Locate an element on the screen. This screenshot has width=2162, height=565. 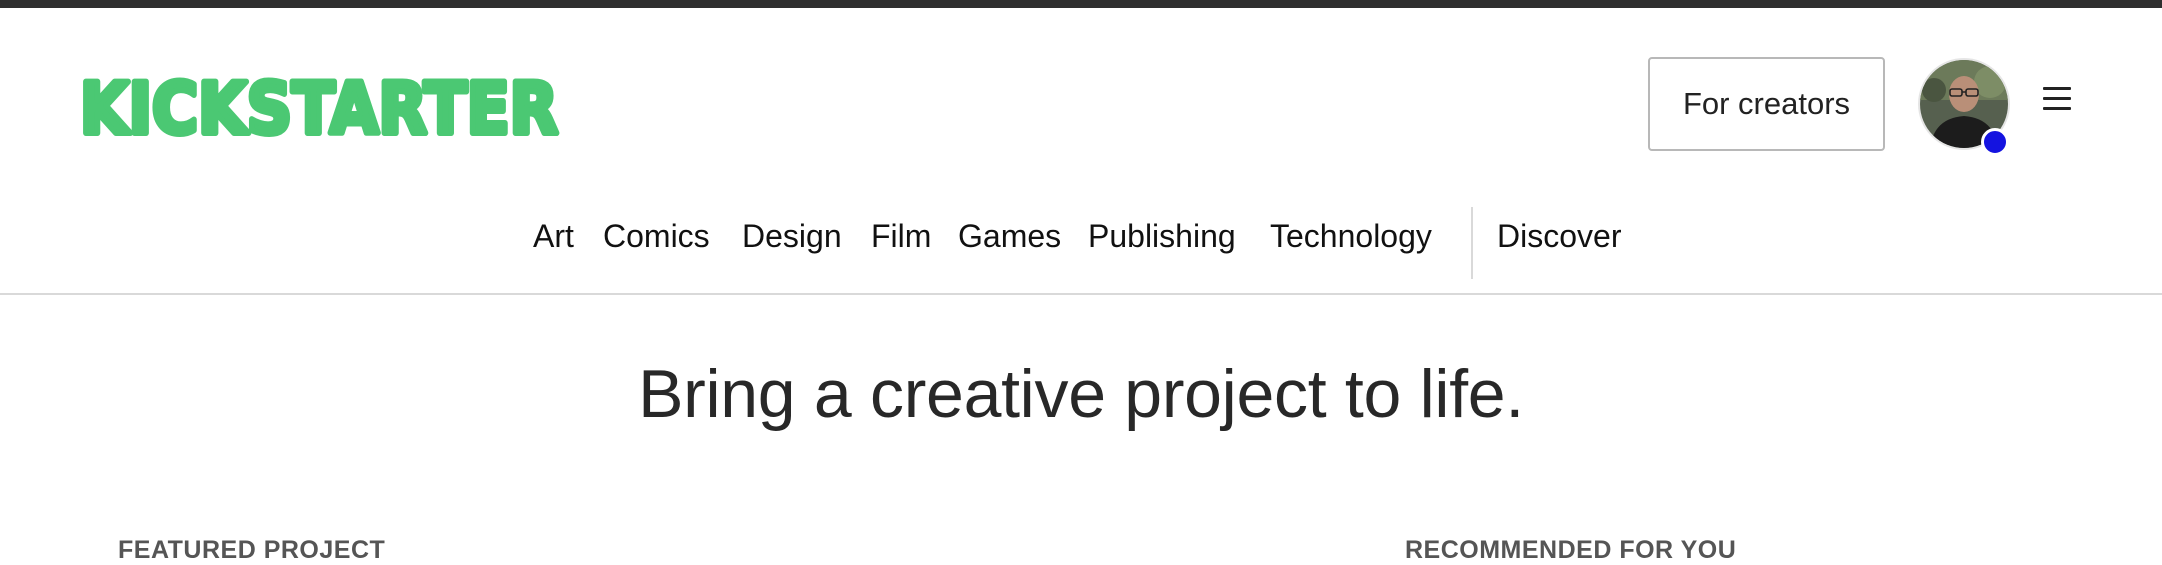
for-creators-button: For creators is located at coordinates (1766, 104).